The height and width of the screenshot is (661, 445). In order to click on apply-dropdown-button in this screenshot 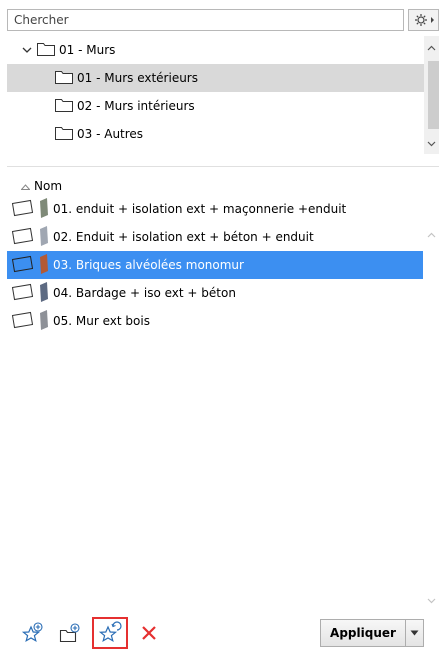, I will do `click(414, 633)`.